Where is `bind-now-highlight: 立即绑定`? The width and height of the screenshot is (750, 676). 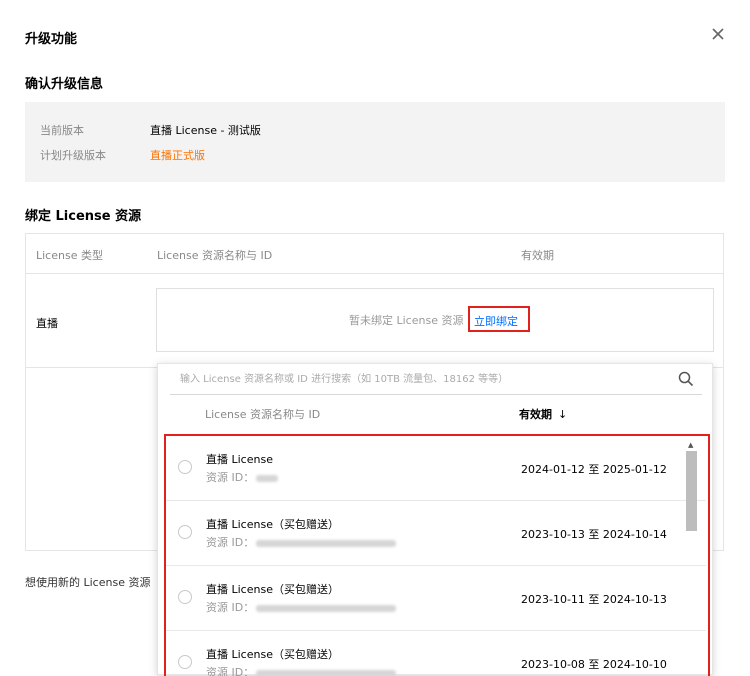 bind-now-highlight: 立即绑定 is located at coordinates (499, 319).